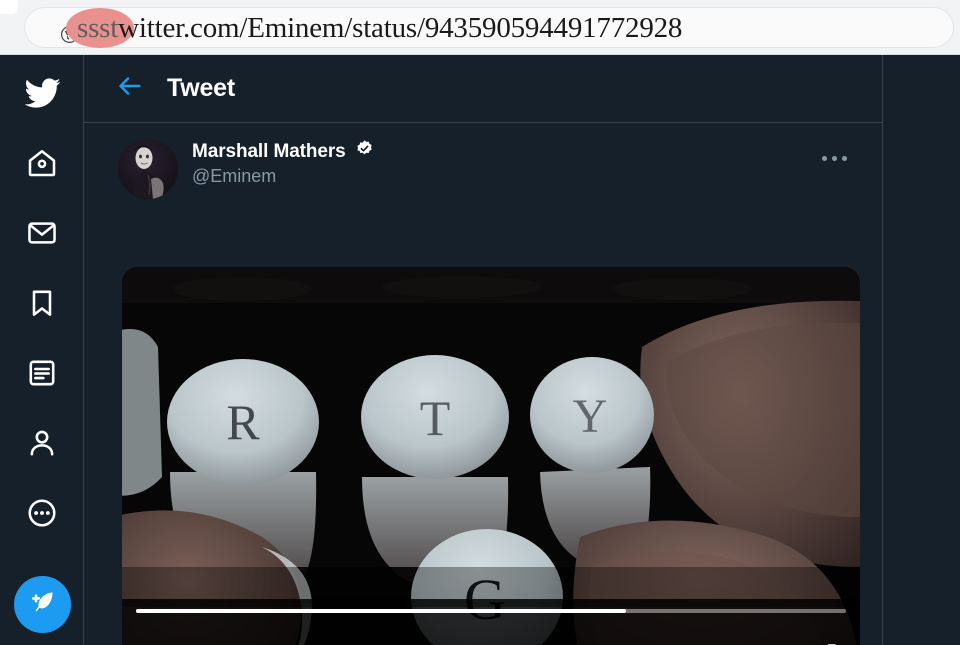 The width and height of the screenshot is (960, 645). I want to click on video-controls: 786.4K views 0:22 / 0:32, so click(491, 622).